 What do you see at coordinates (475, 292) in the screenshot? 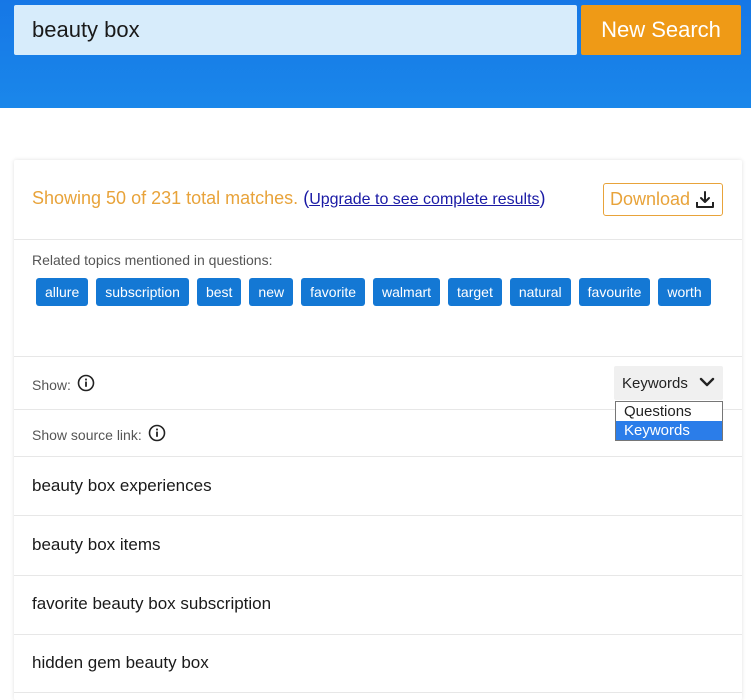
I see `topic-tag: target` at bounding box center [475, 292].